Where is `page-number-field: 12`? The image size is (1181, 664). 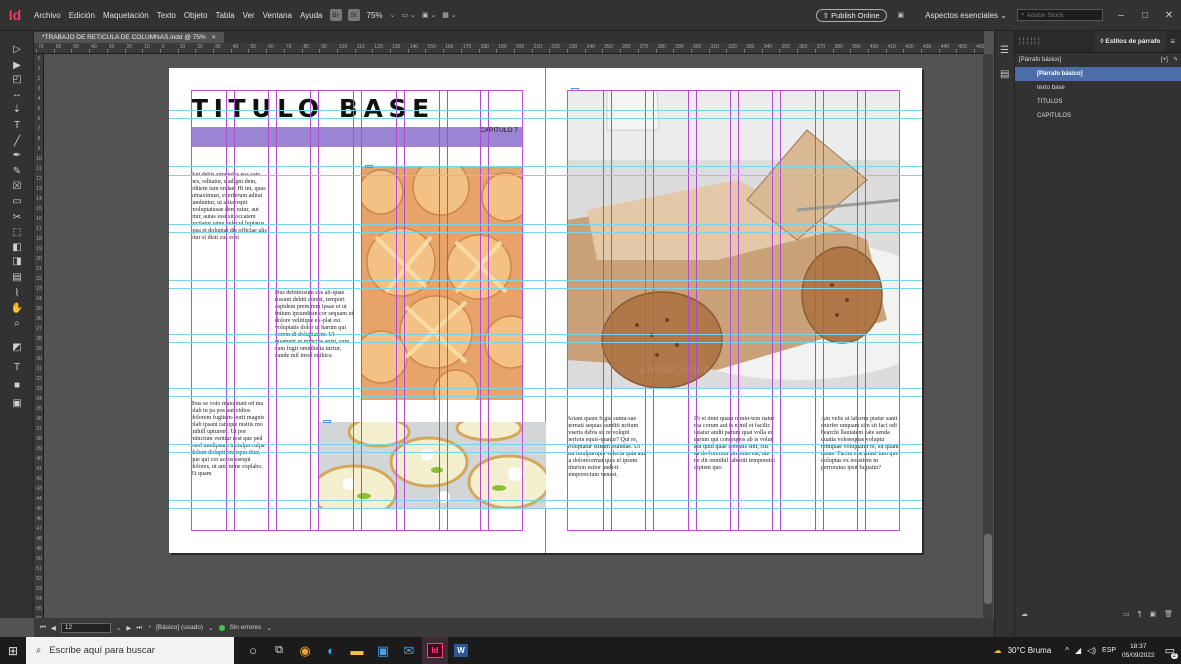
page-number-field: 12 is located at coordinates (85, 627).